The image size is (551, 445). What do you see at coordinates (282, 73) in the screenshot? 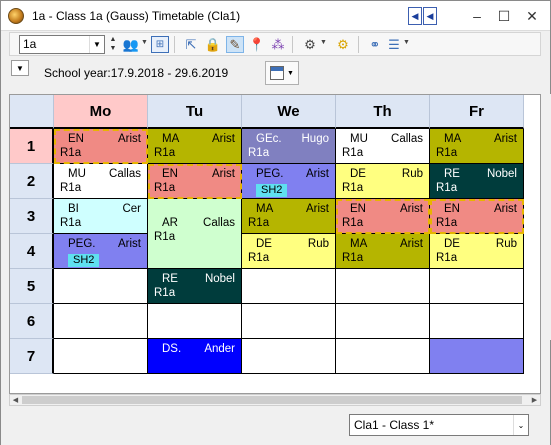
I see `calendar-button: ▼` at bounding box center [282, 73].